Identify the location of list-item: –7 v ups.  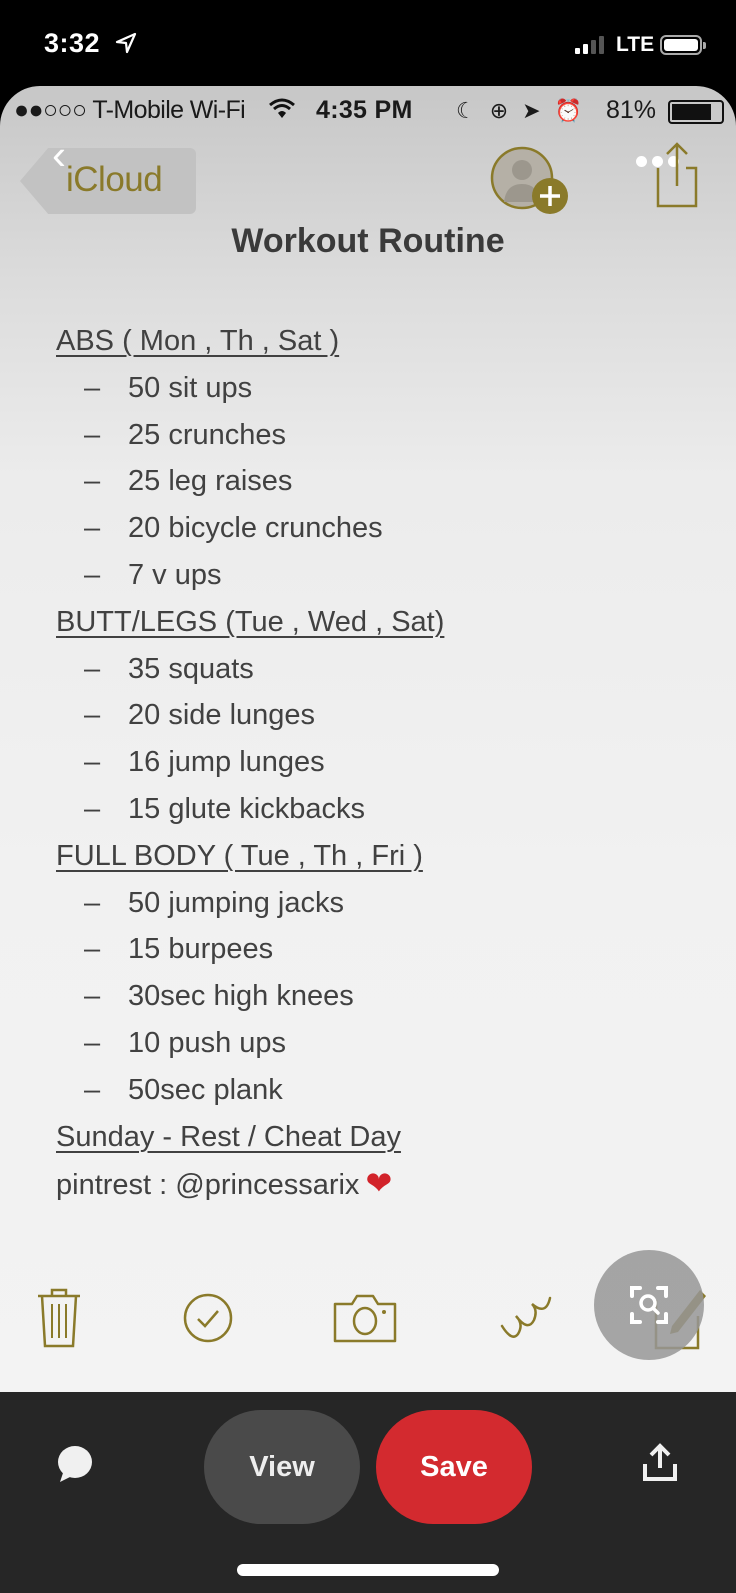
(153, 574).